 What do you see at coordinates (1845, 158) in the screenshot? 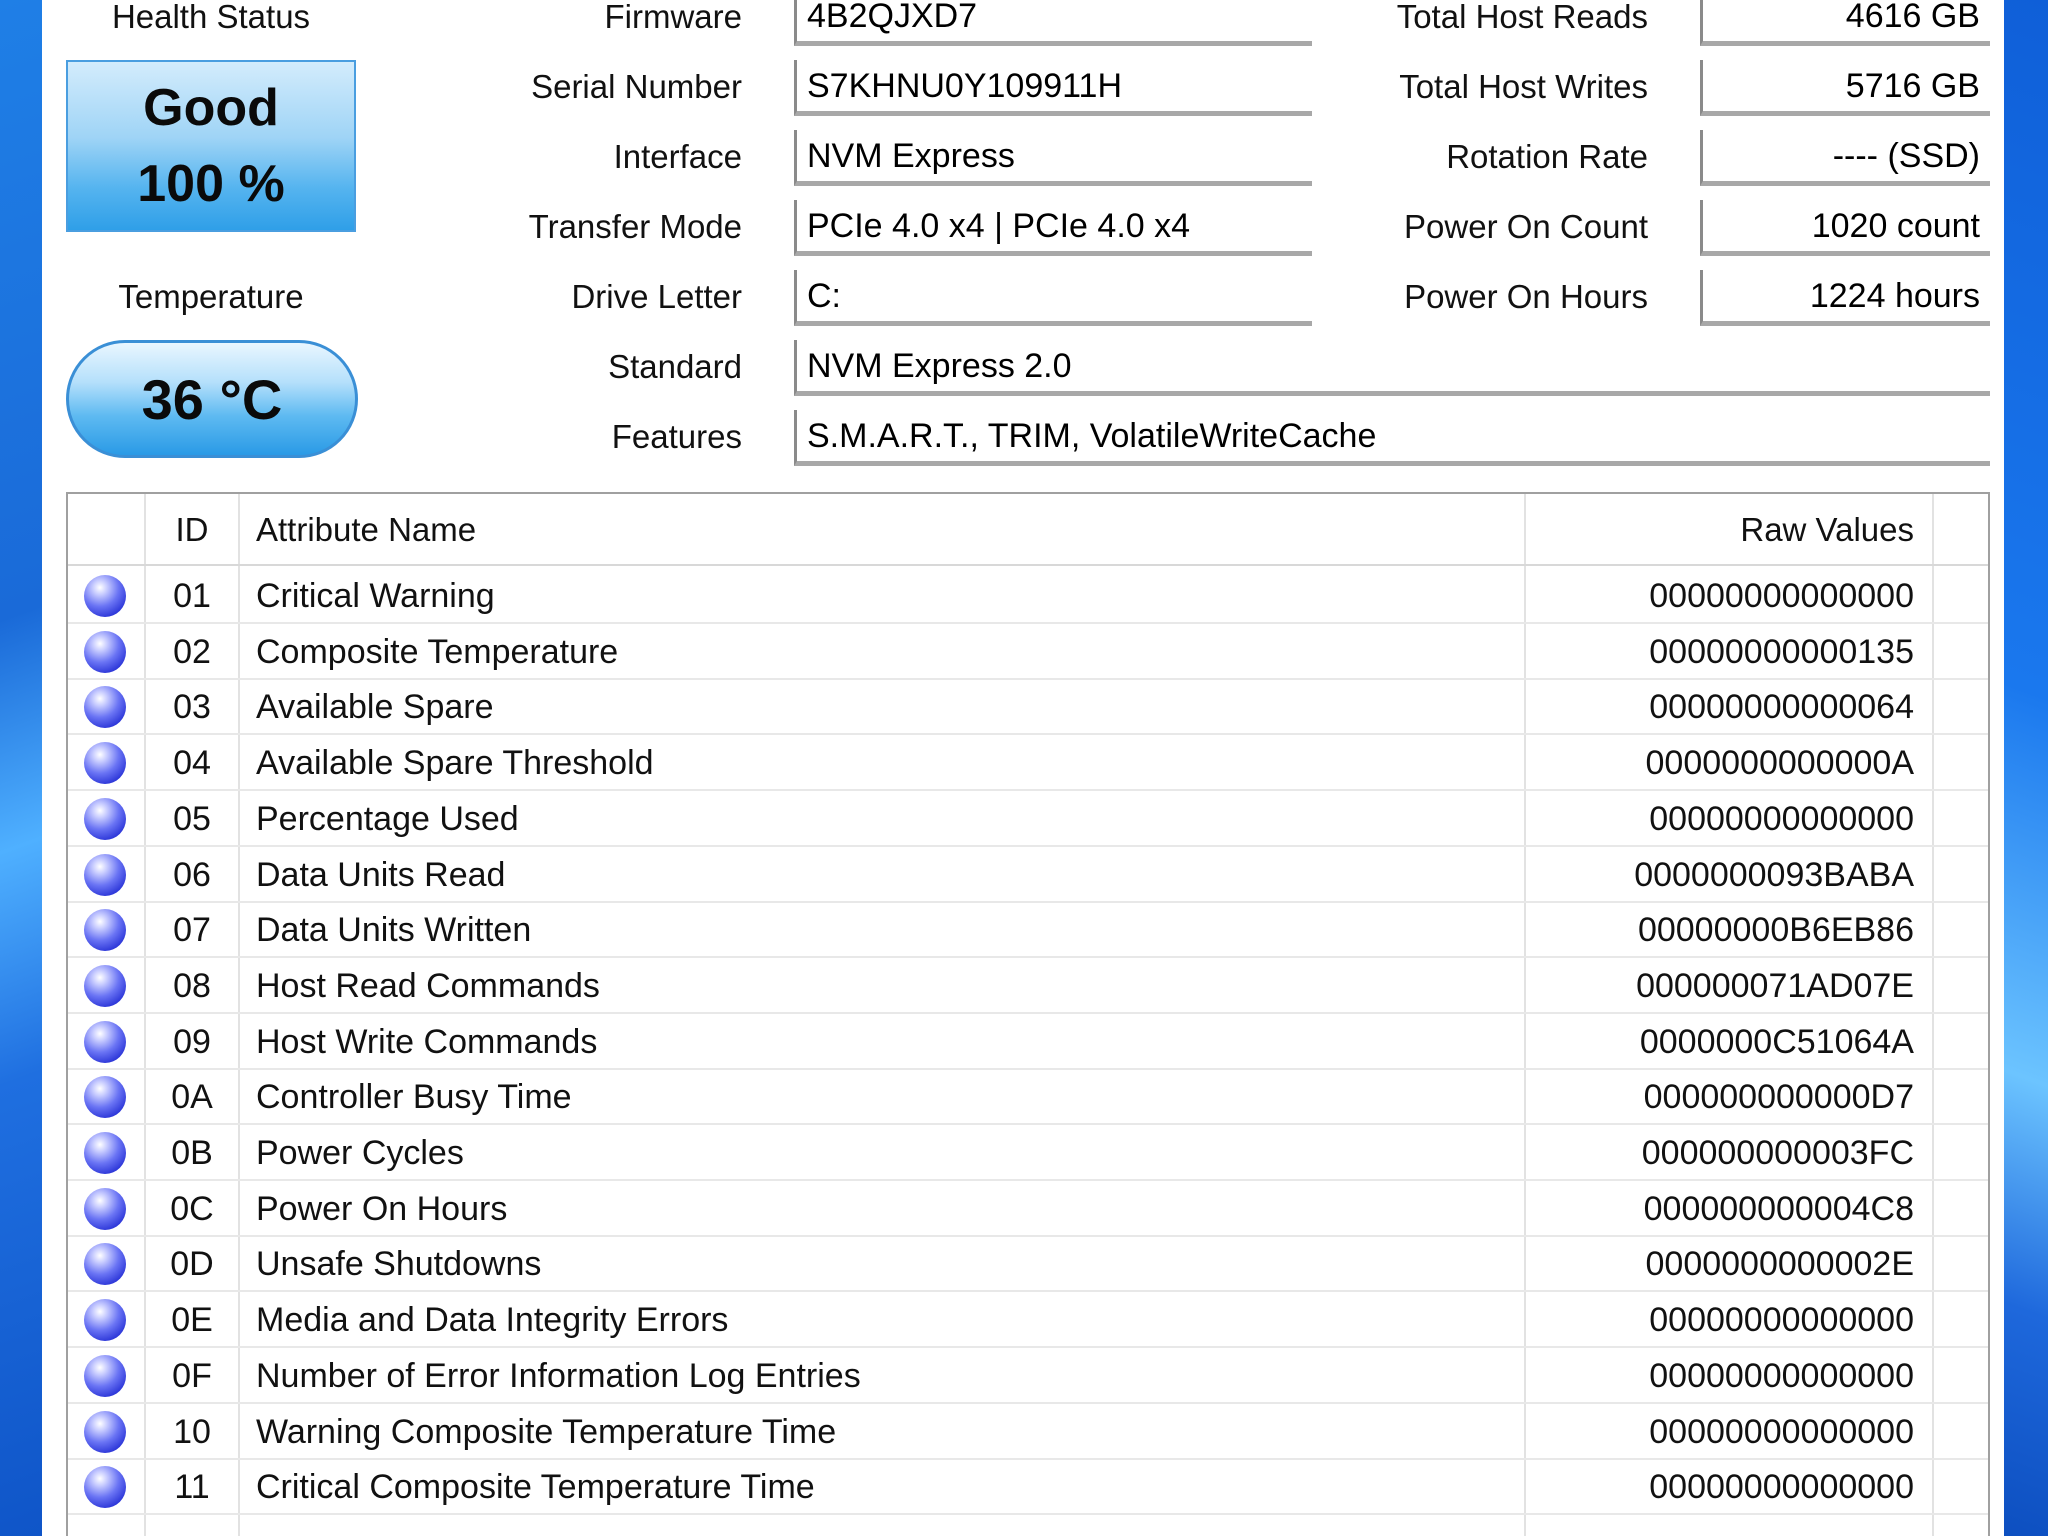
I see `rotation-rate-field: ---- (SSD)` at bounding box center [1845, 158].